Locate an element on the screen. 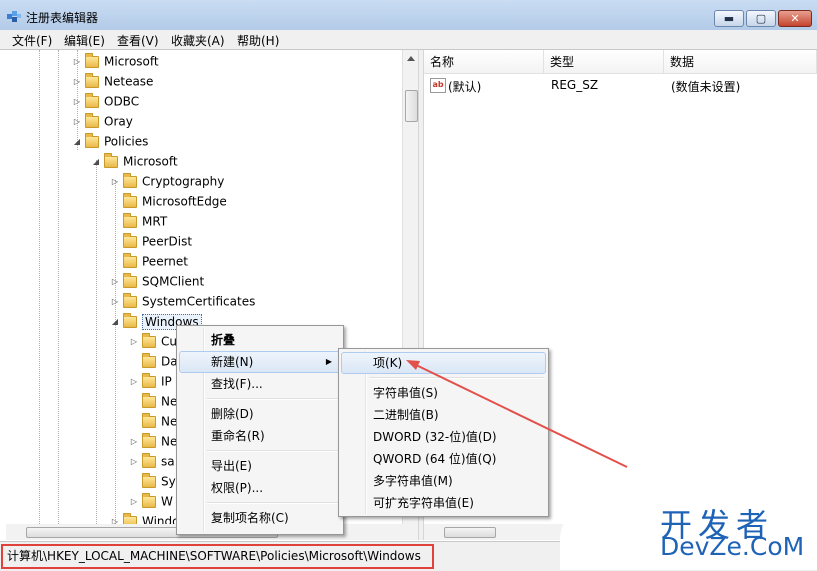 Image resolution: width=817 pixels, height=571 pixels. maximize-button: ▢ is located at coordinates (761, 18).